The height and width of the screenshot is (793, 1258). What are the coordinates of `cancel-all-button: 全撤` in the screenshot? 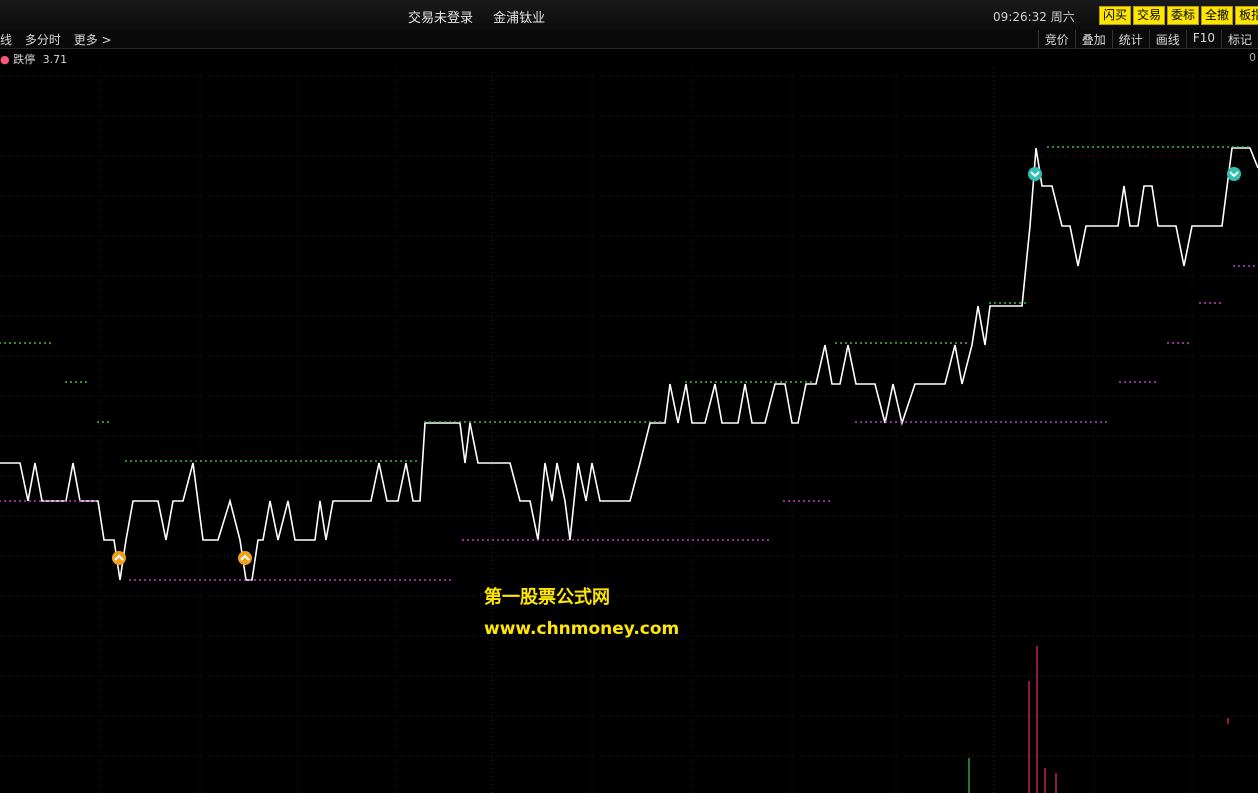 It's located at (1217, 15).